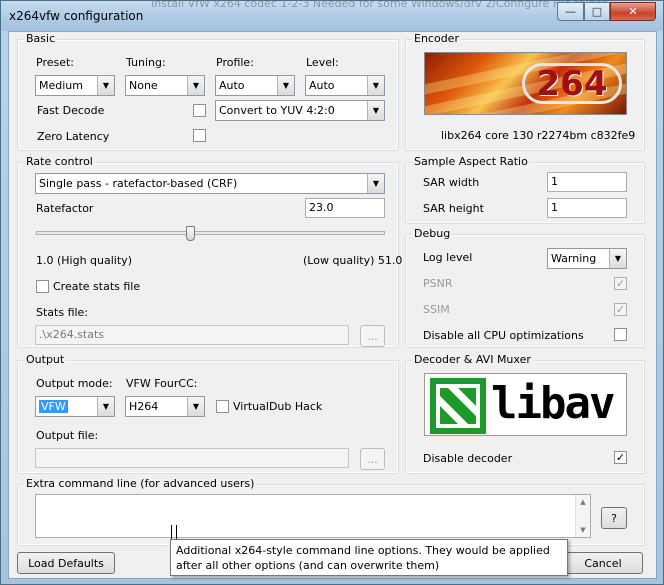 This screenshot has height=585, width=664. I want to click on cancel-button: Cancel, so click(603, 563).